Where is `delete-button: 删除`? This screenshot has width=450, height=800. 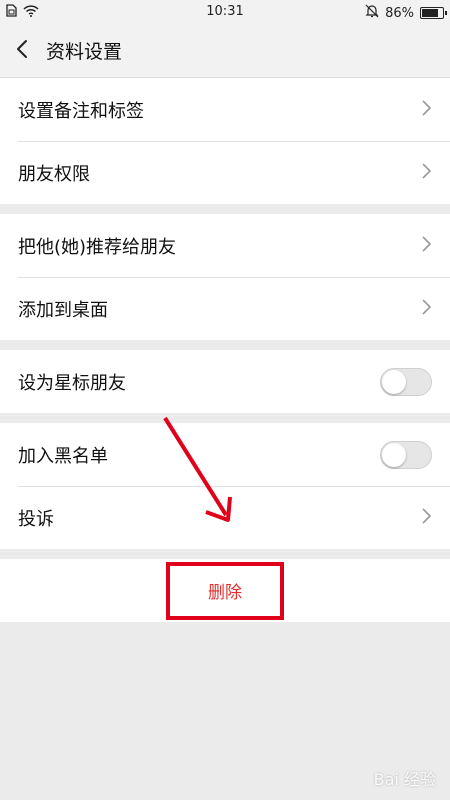 delete-button: 删除 is located at coordinates (225, 590).